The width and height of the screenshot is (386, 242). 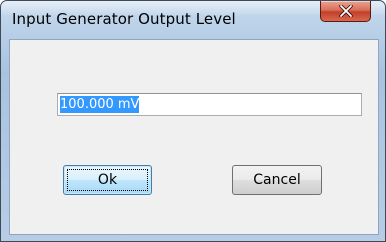 I want to click on close-button, so click(x=345, y=11).